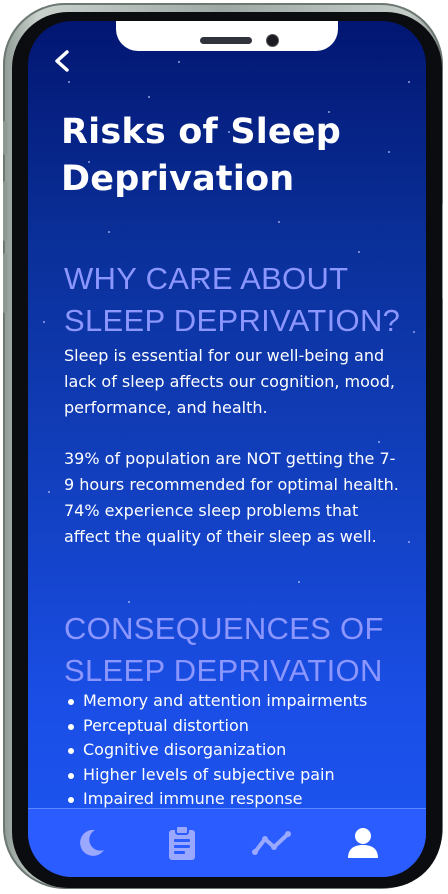 The width and height of the screenshot is (448, 894). I want to click on list-item: Cognitive disorganization, so click(238, 750).